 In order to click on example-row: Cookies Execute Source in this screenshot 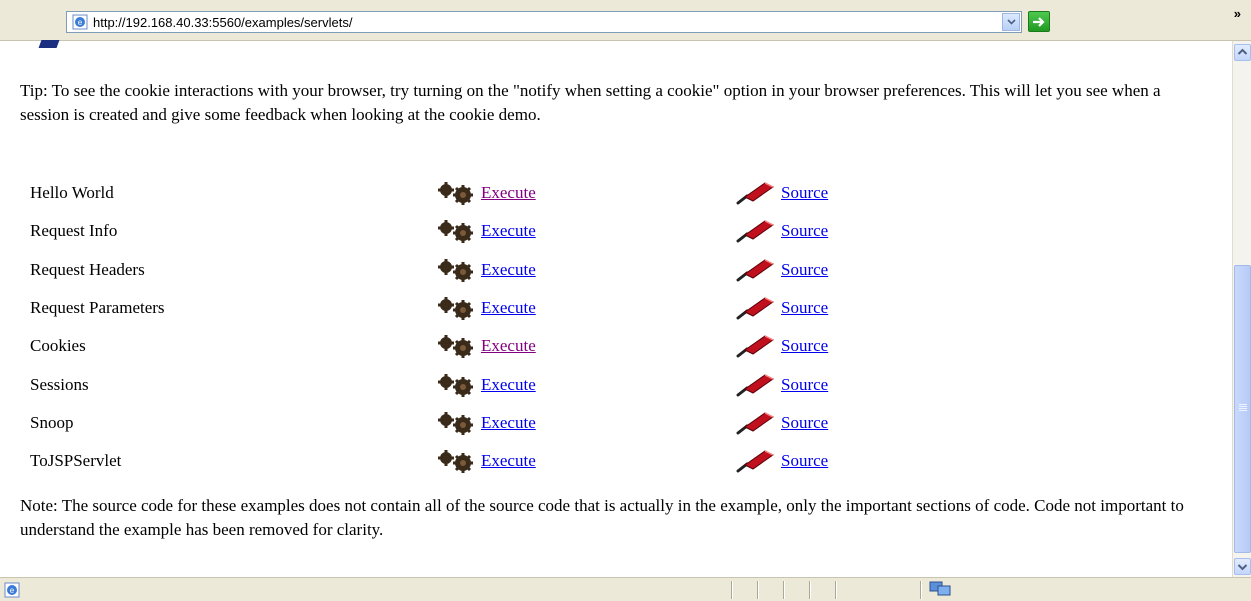, I will do `click(550, 349)`.